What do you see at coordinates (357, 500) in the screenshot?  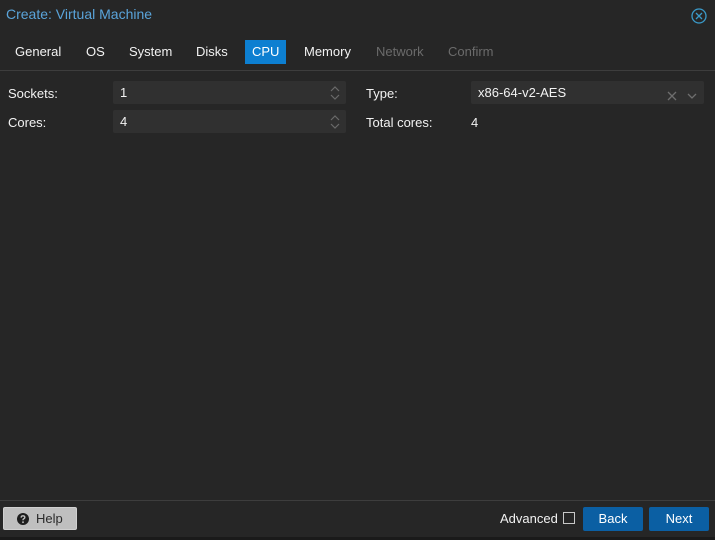 I see `footer-divider` at bounding box center [357, 500].